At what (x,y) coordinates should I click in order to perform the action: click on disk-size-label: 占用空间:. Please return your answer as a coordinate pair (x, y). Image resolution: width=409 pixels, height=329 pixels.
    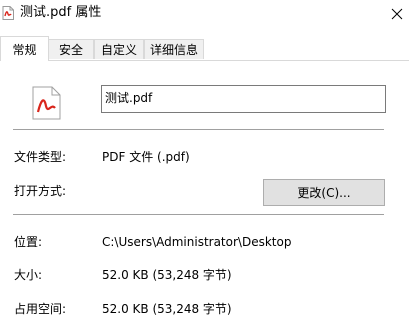
    Looking at the image, I should click on (40, 309).